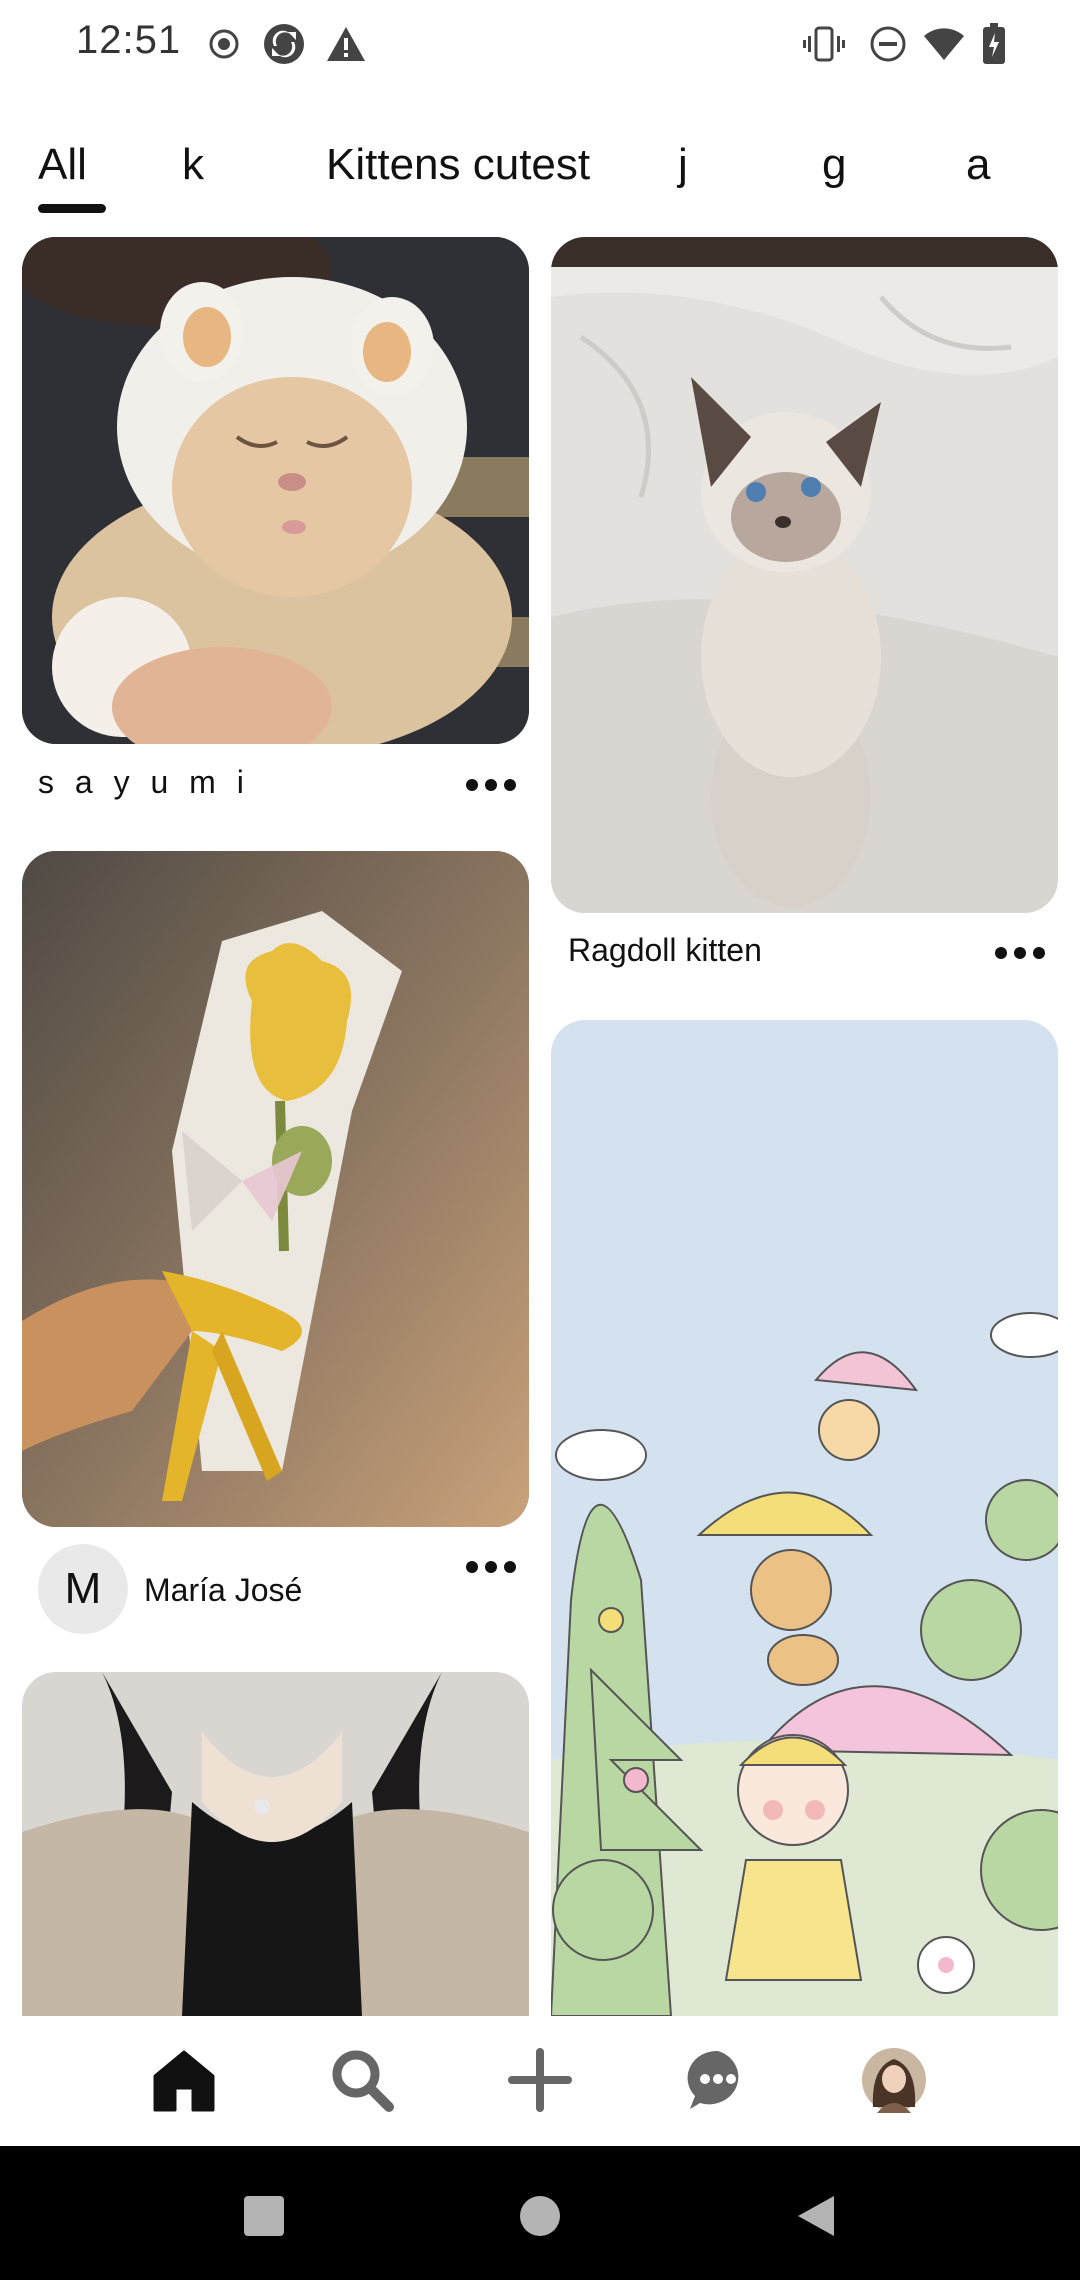 The height and width of the screenshot is (2280, 1080). What do you see at coordinates (346, 44) in the screenshot?
I see `warning-icon` at bounding box center [346, 44].